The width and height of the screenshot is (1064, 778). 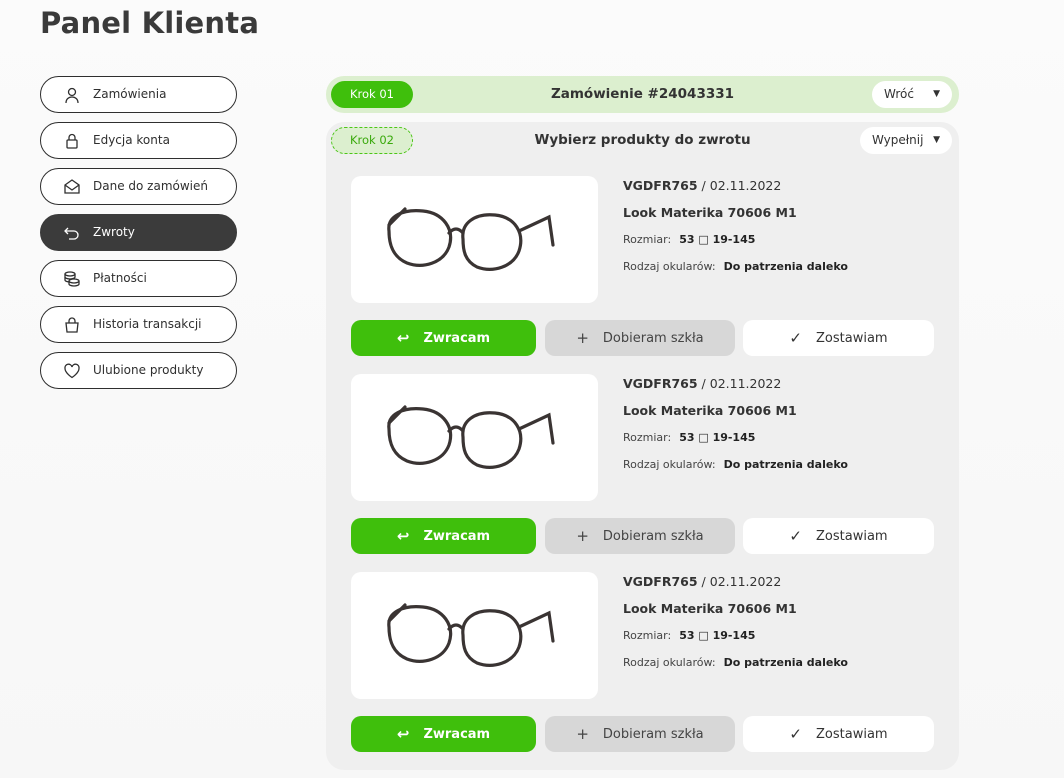 I want to click on sidebar-item-returns: Zwroty, so click(x=138, y=232).